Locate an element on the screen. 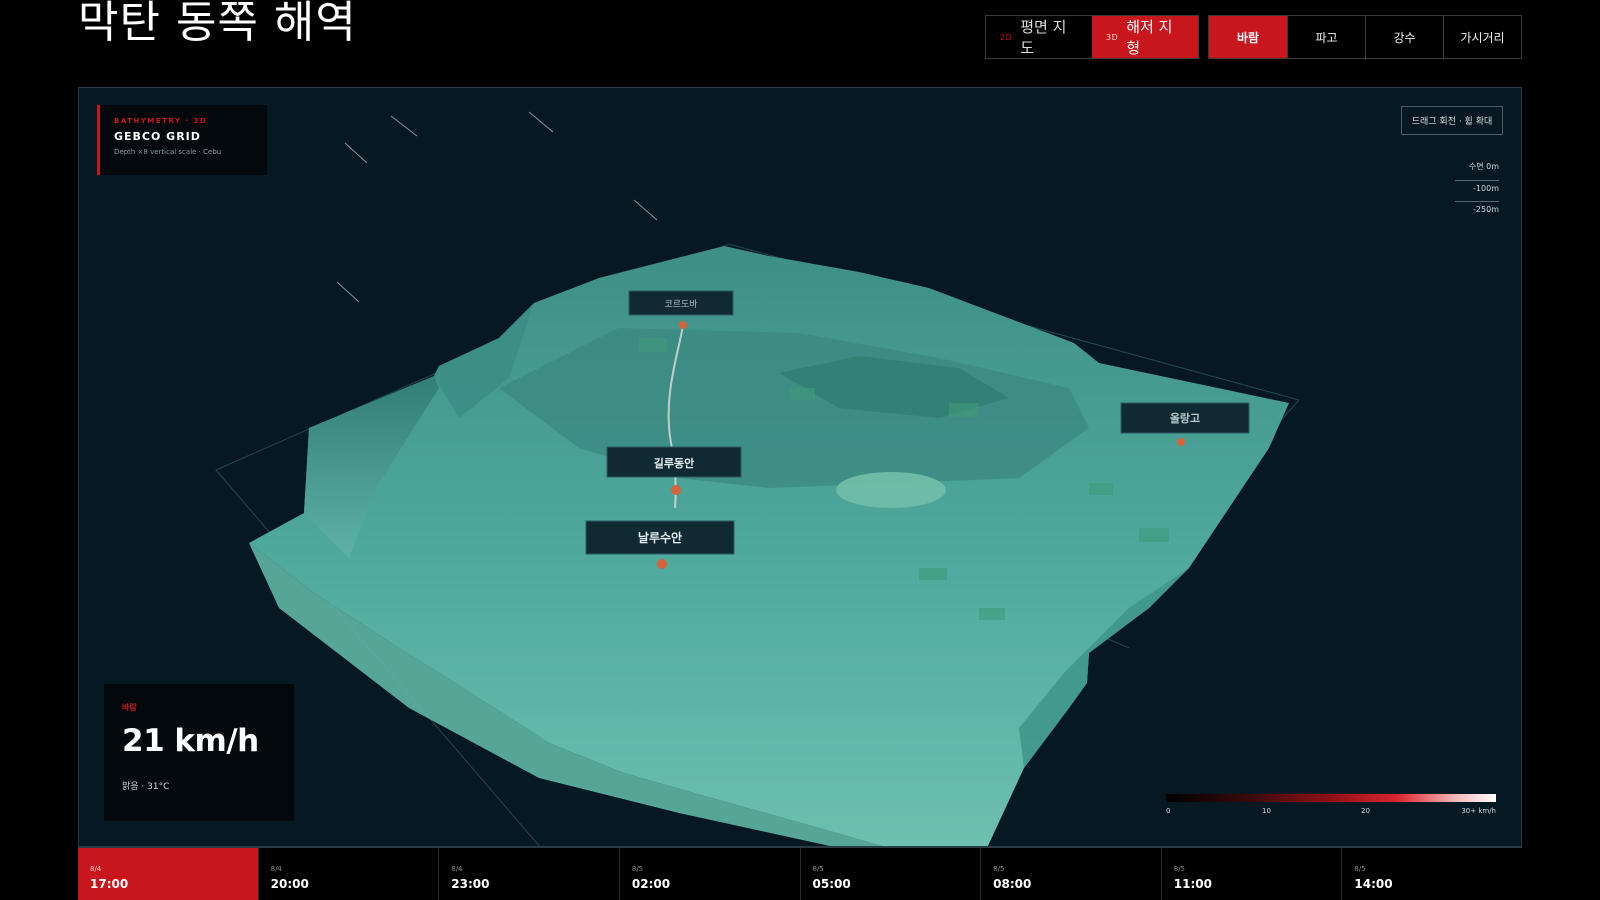  depth-legend-250: -250m is located at coordinates (1486, 209).